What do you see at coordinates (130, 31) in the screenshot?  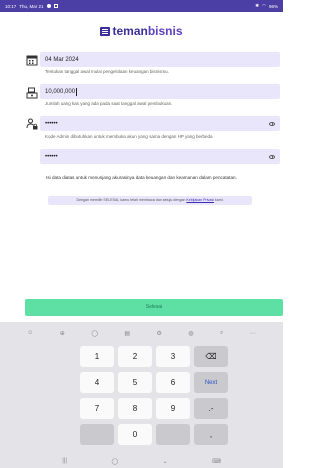 I see `logo-prefix: teman` at bounding box center [130, 31].